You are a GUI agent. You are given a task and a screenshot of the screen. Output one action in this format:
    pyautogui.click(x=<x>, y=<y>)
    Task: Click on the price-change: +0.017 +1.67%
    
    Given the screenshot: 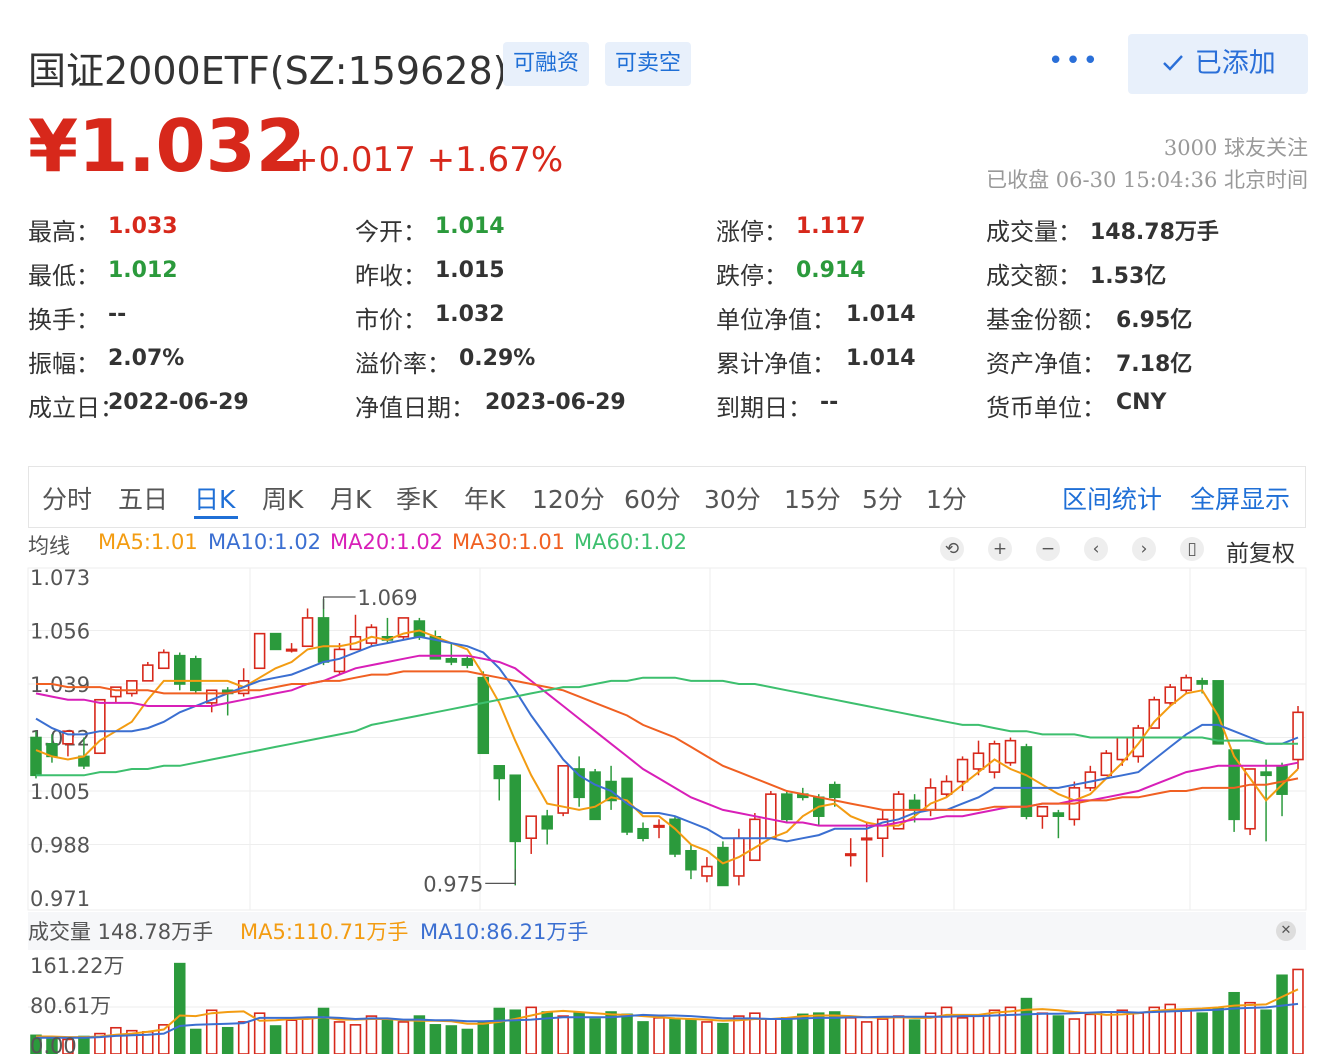 What is the action you would take?
    pyautogui.click(x=427, y=160)
    